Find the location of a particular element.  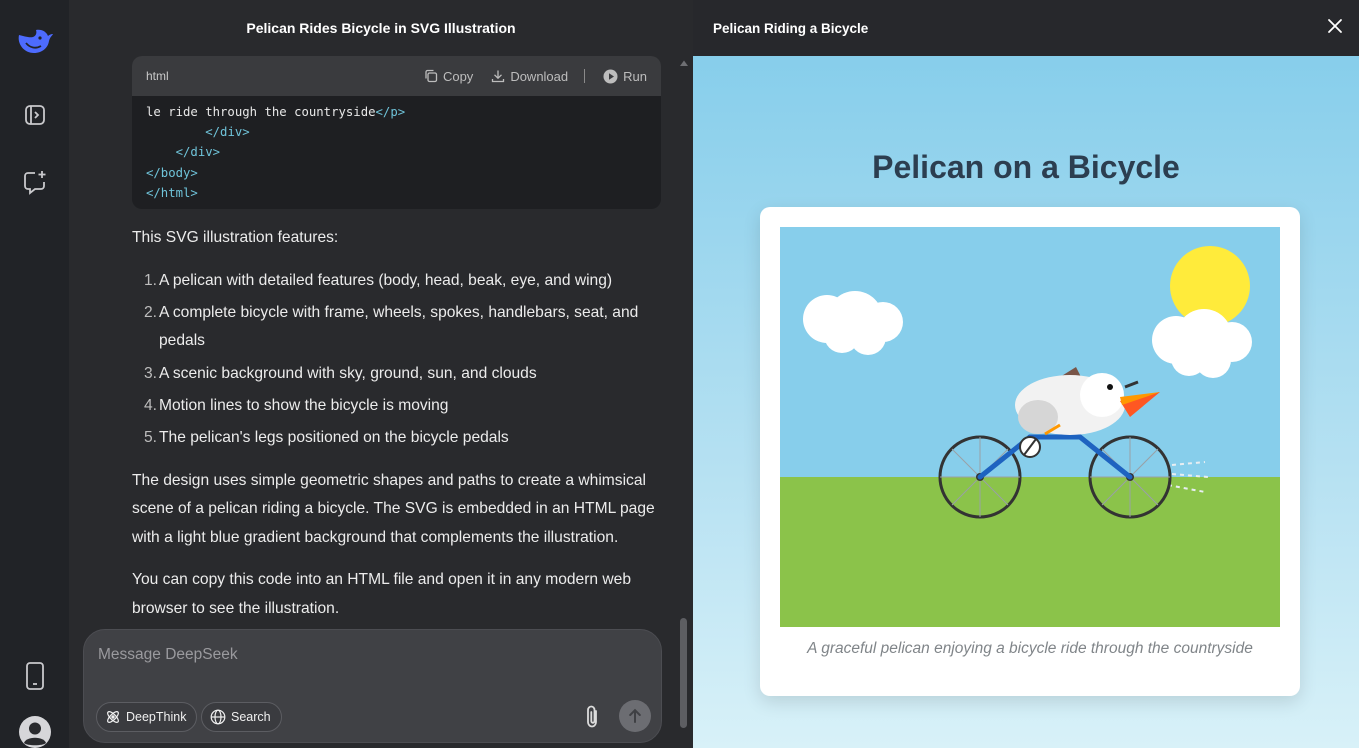

send-button is located at coordinates (635, 716).